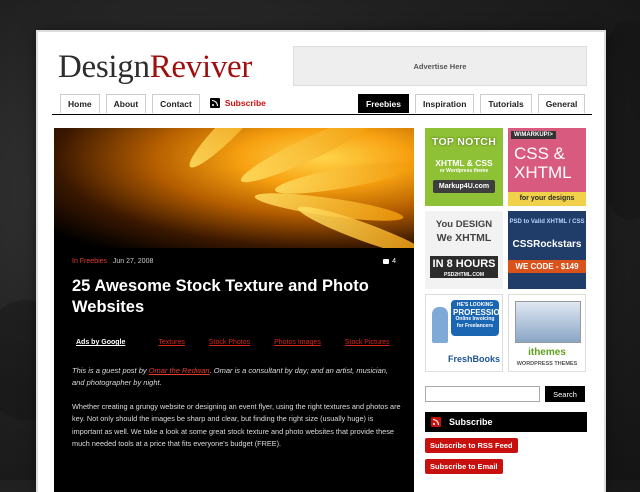  Describe the element at coordinates (179, 370) in the screenshot. I see `author-link: Omar the Redwan` at that location.